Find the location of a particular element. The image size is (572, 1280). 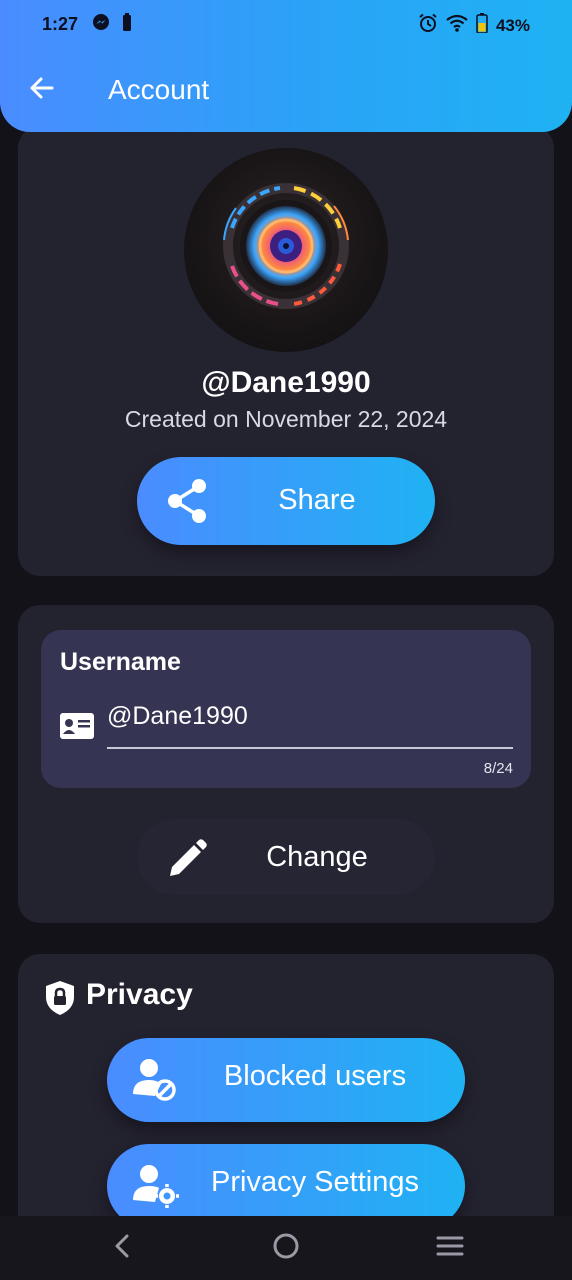

battery-icon is located at coordinates (482, 25).